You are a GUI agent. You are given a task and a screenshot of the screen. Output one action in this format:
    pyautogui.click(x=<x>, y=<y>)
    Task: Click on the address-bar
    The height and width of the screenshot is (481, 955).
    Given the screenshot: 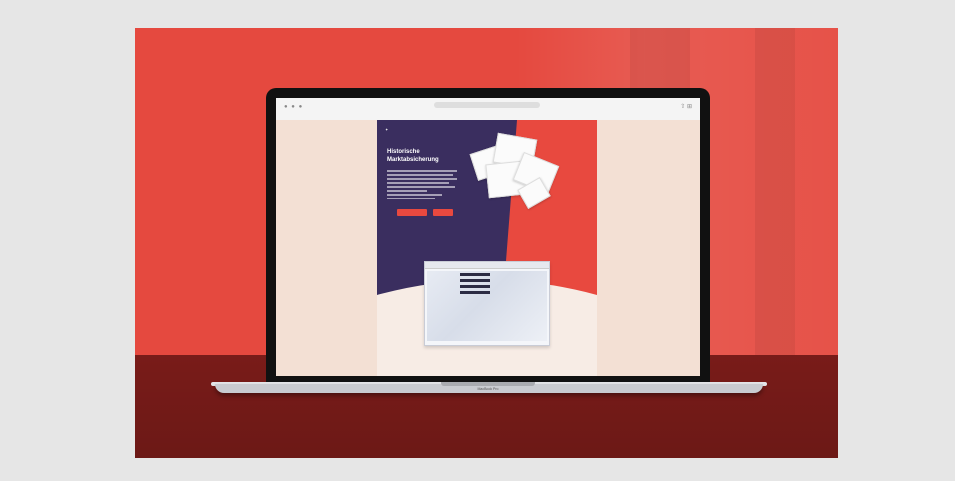 What is the action you would take?
    pyautogui.click(x=487, y=105)
    